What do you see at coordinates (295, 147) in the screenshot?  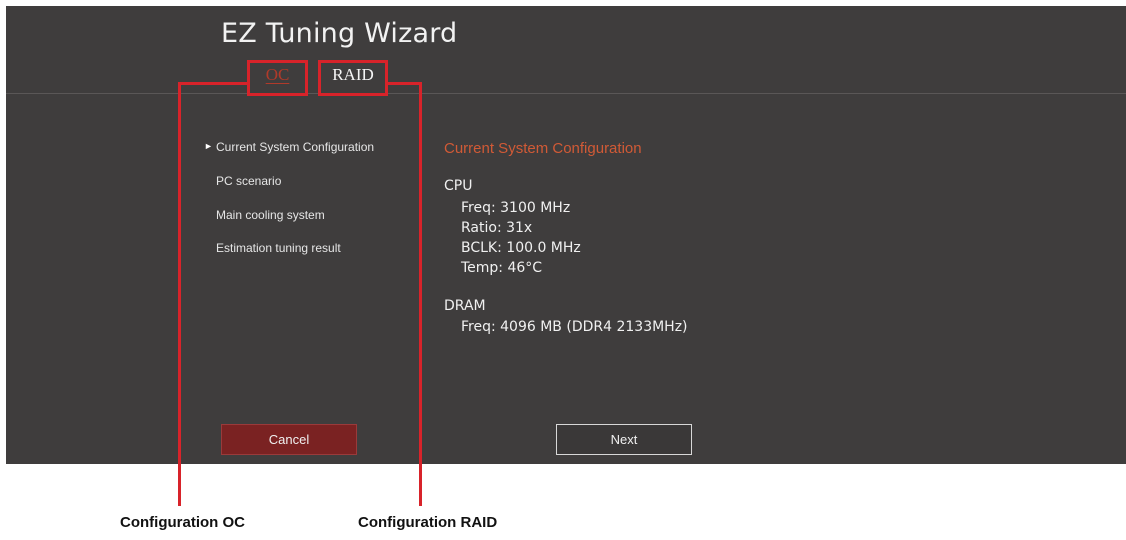 I see `nav-item-label: Current System Configuration` at bounding box center [295, 147].